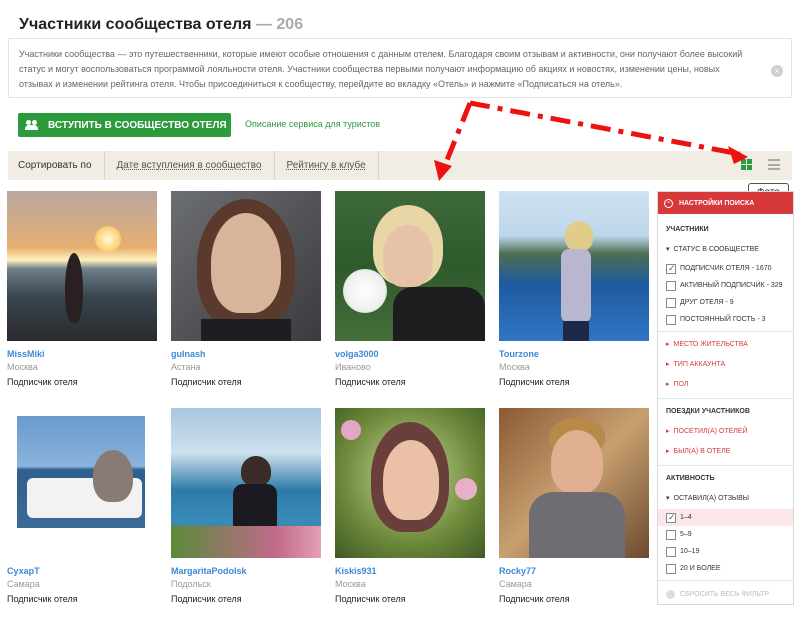  I want to click on review-option: 1–4, so click(725, 517).